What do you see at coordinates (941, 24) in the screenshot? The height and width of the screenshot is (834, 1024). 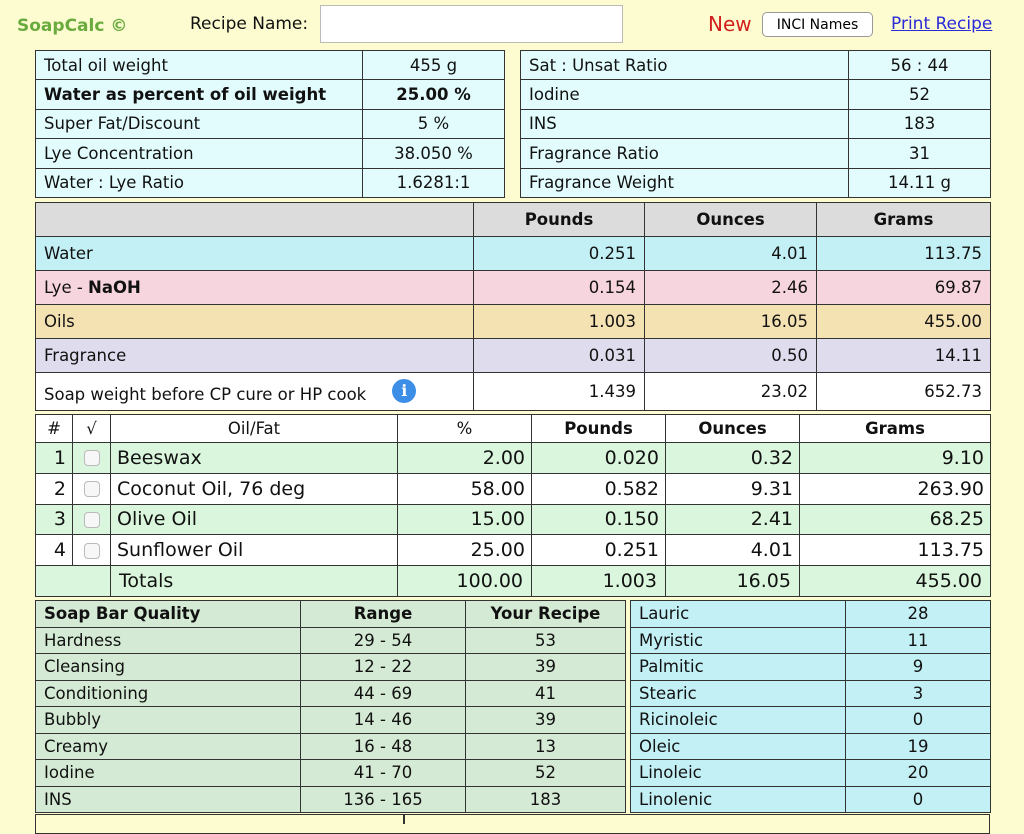 I see `print-recipe-link: Print Recipe` at bounding box center [941, 24].